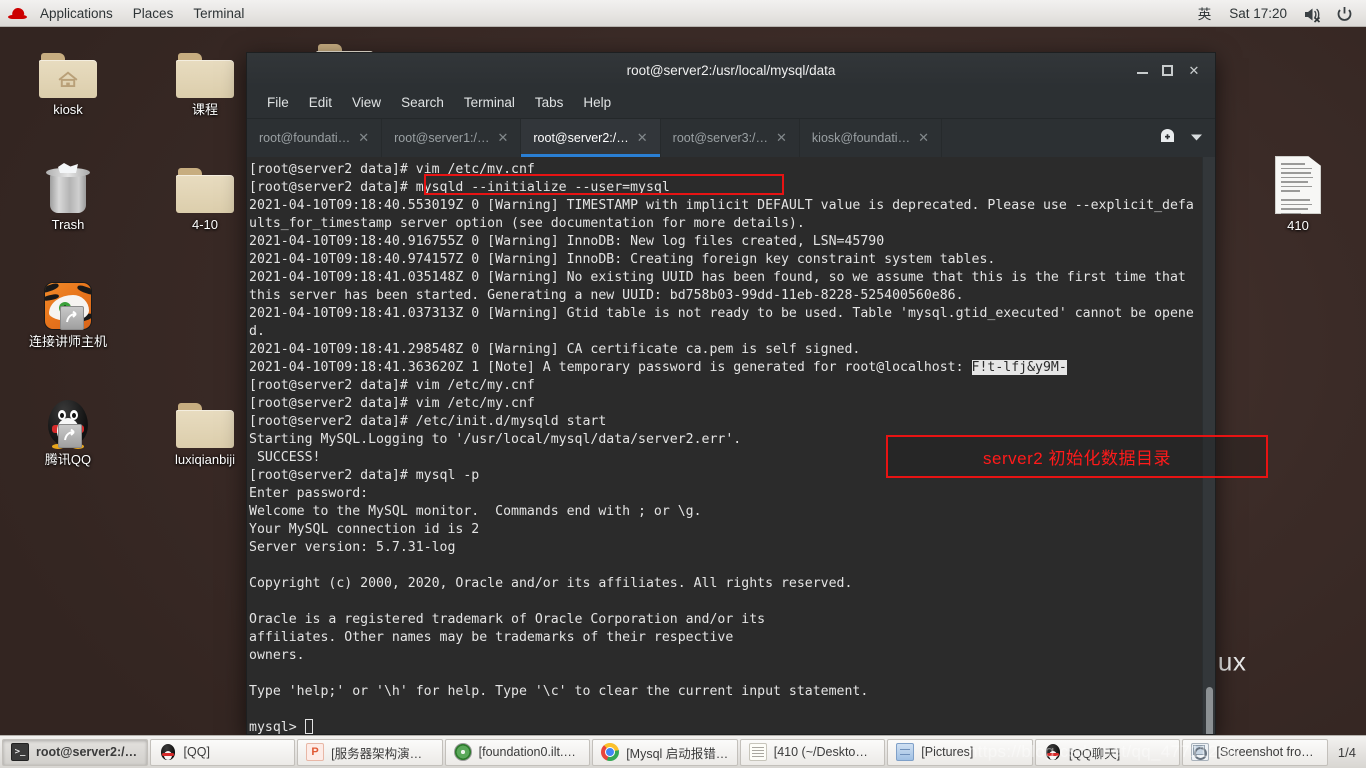 The width and height of the screenshot is (1366, 768). I want to click on window-title: root@server2:/usr/local/mysql/data, so click(731, 70).